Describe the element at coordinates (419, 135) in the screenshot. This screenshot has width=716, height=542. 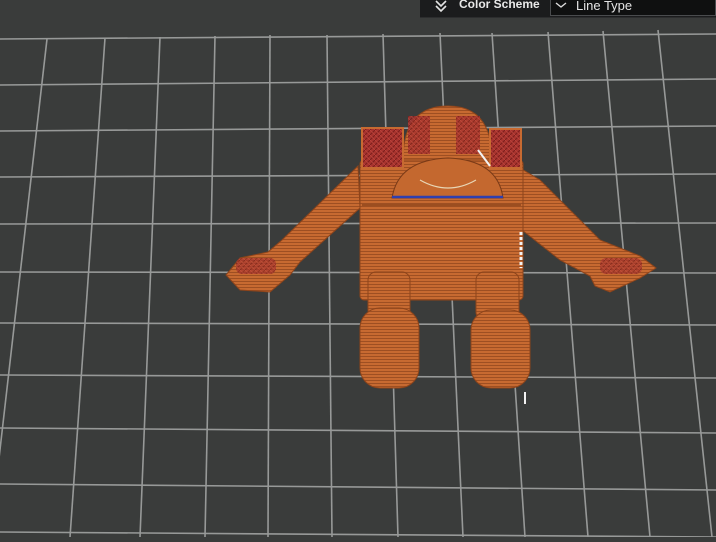
I see `head-infill-left` at that location.